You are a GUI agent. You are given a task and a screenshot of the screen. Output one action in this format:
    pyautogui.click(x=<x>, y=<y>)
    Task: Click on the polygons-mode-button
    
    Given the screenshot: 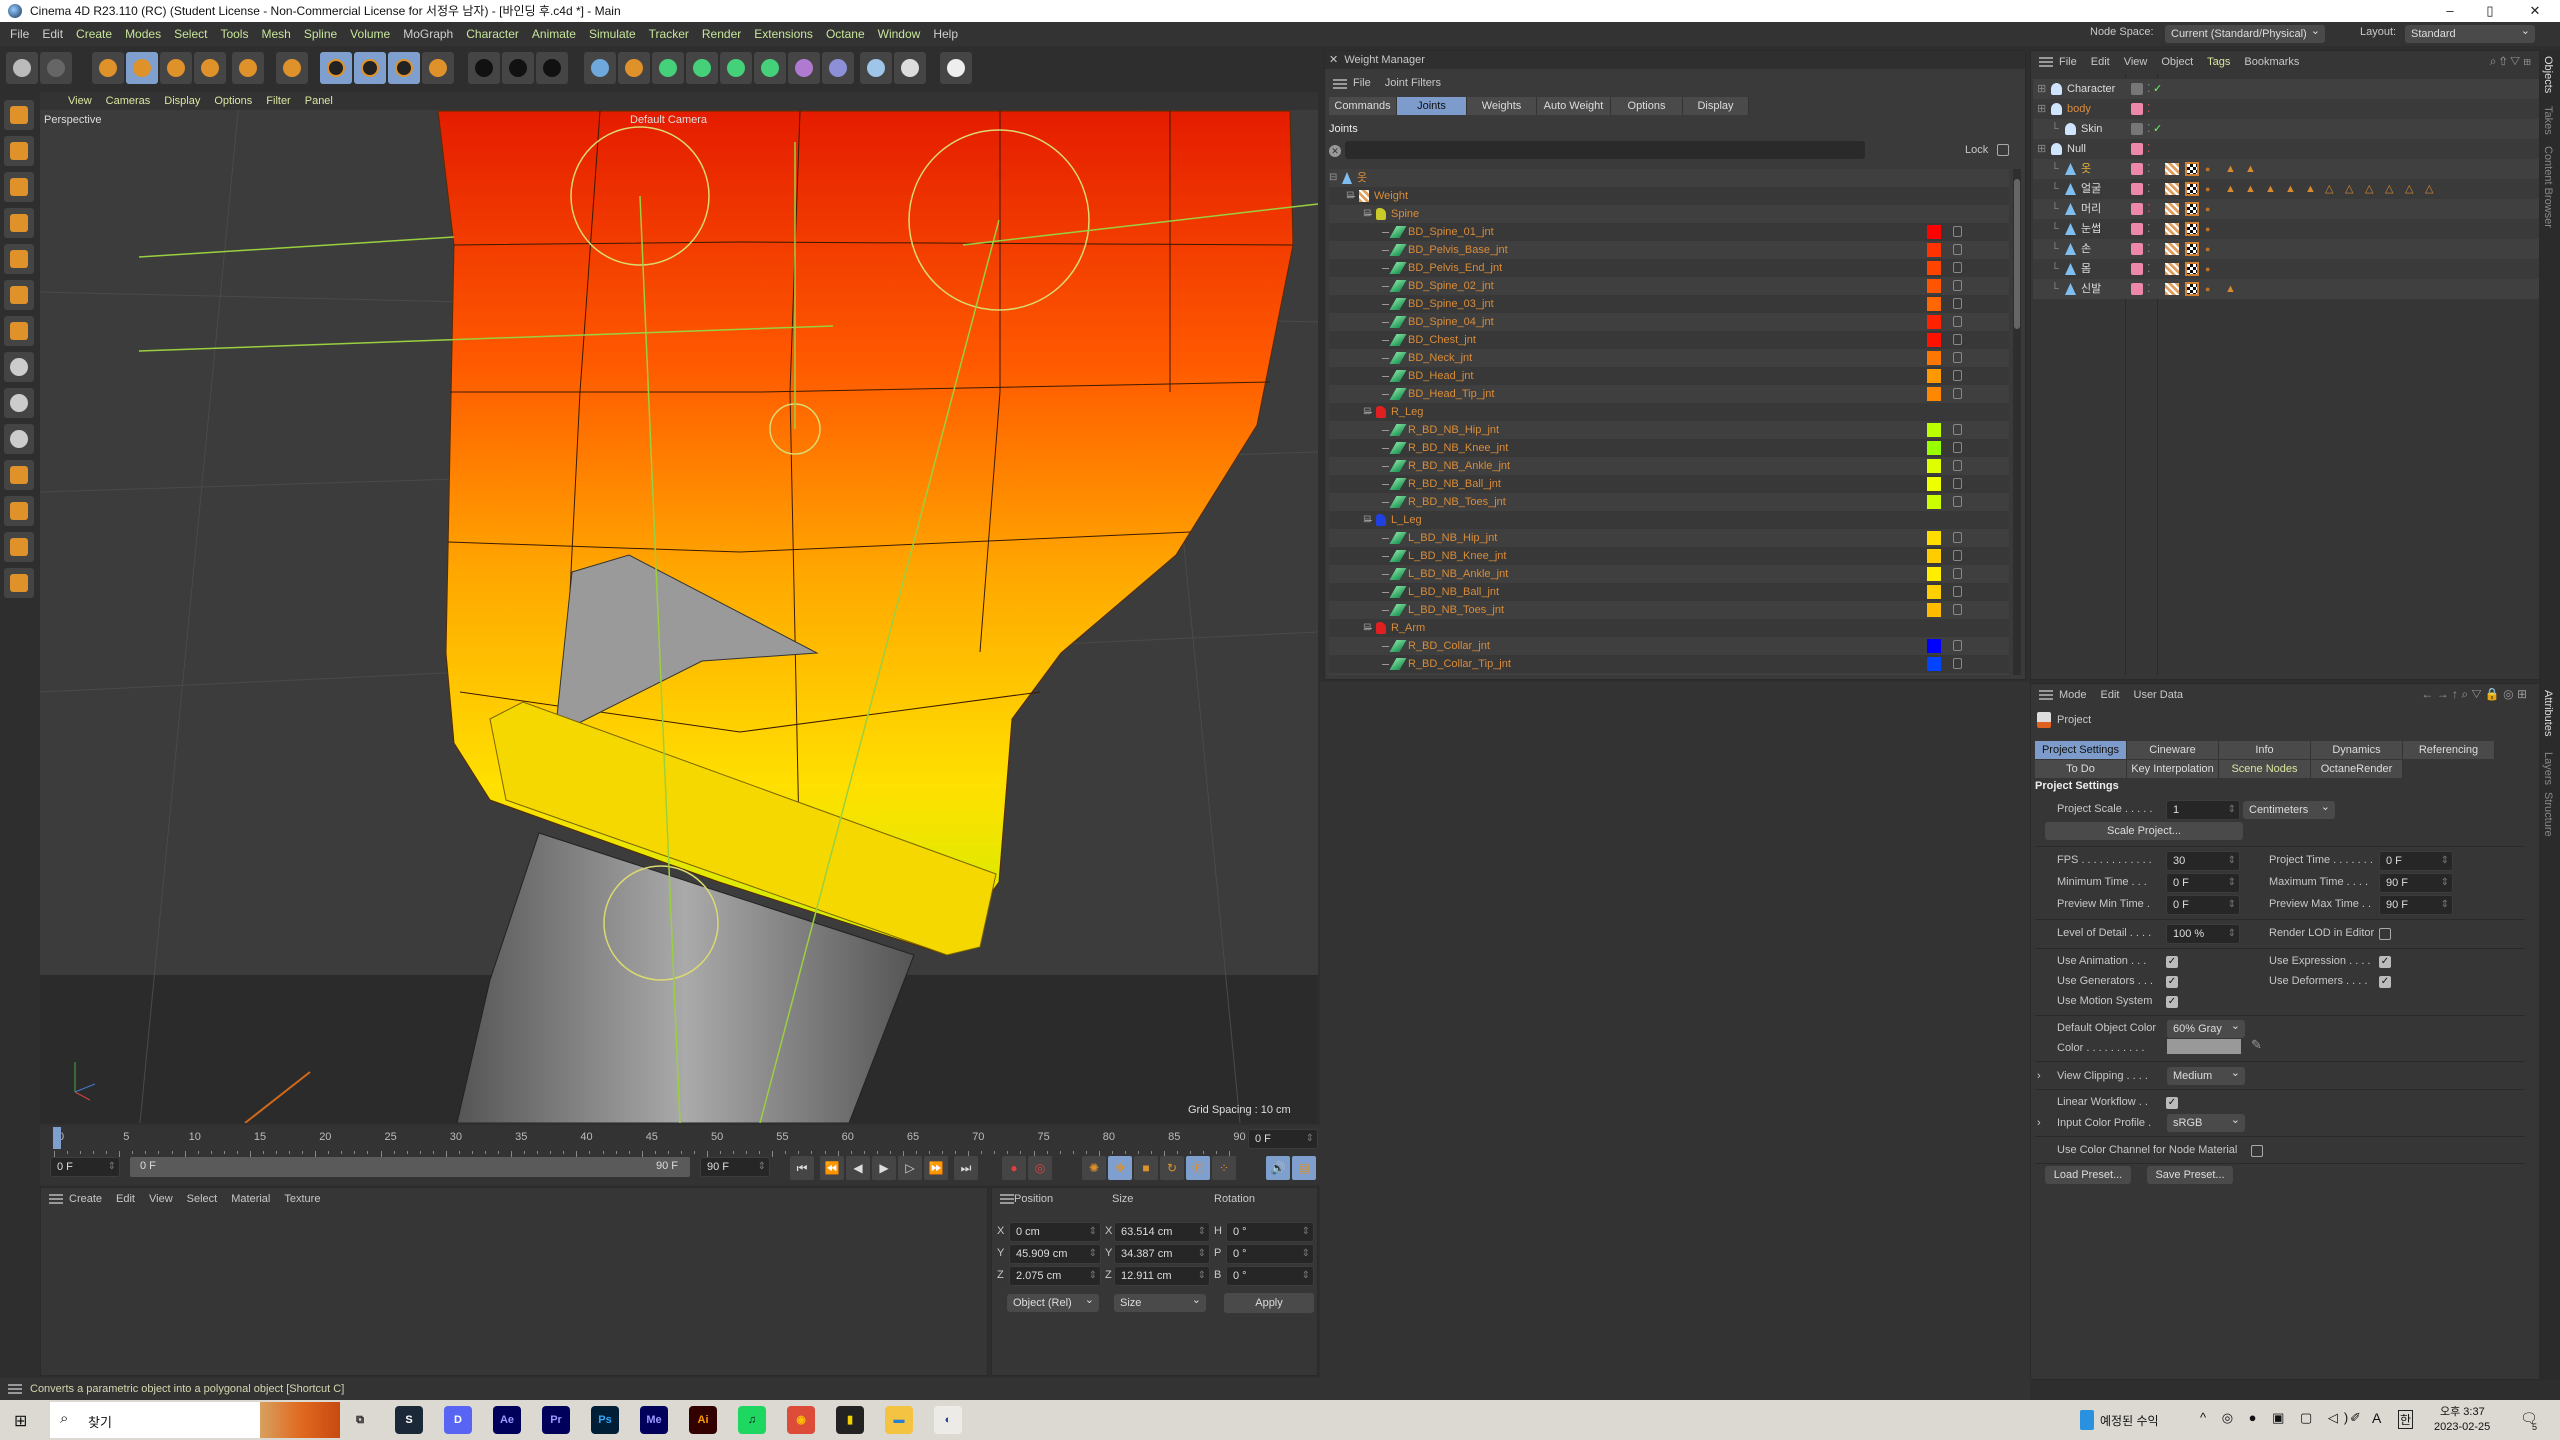 What is the action you would take?
    pyautogui.click(x=19, y=259)
    